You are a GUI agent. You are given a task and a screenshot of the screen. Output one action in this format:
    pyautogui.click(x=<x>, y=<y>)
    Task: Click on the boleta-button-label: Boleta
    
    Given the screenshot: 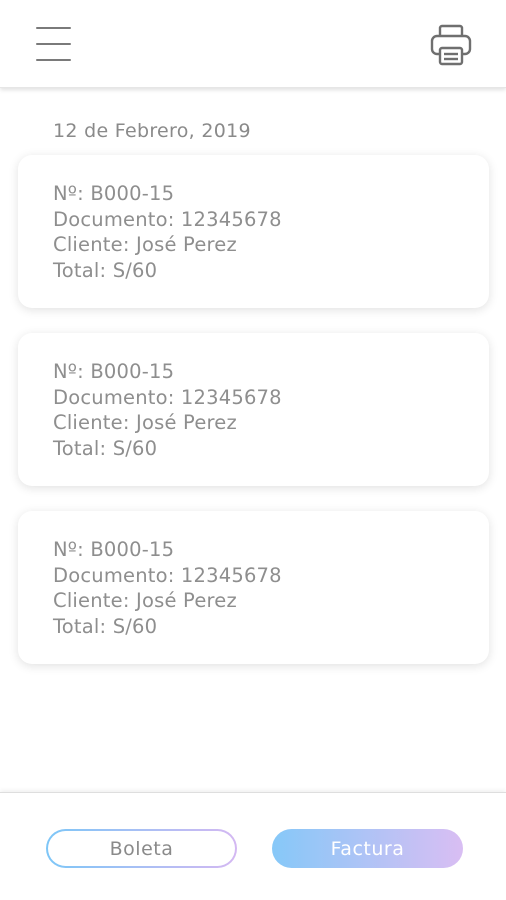 What is the action you would take?
    pyautogui.click(x=141, y=848)
    